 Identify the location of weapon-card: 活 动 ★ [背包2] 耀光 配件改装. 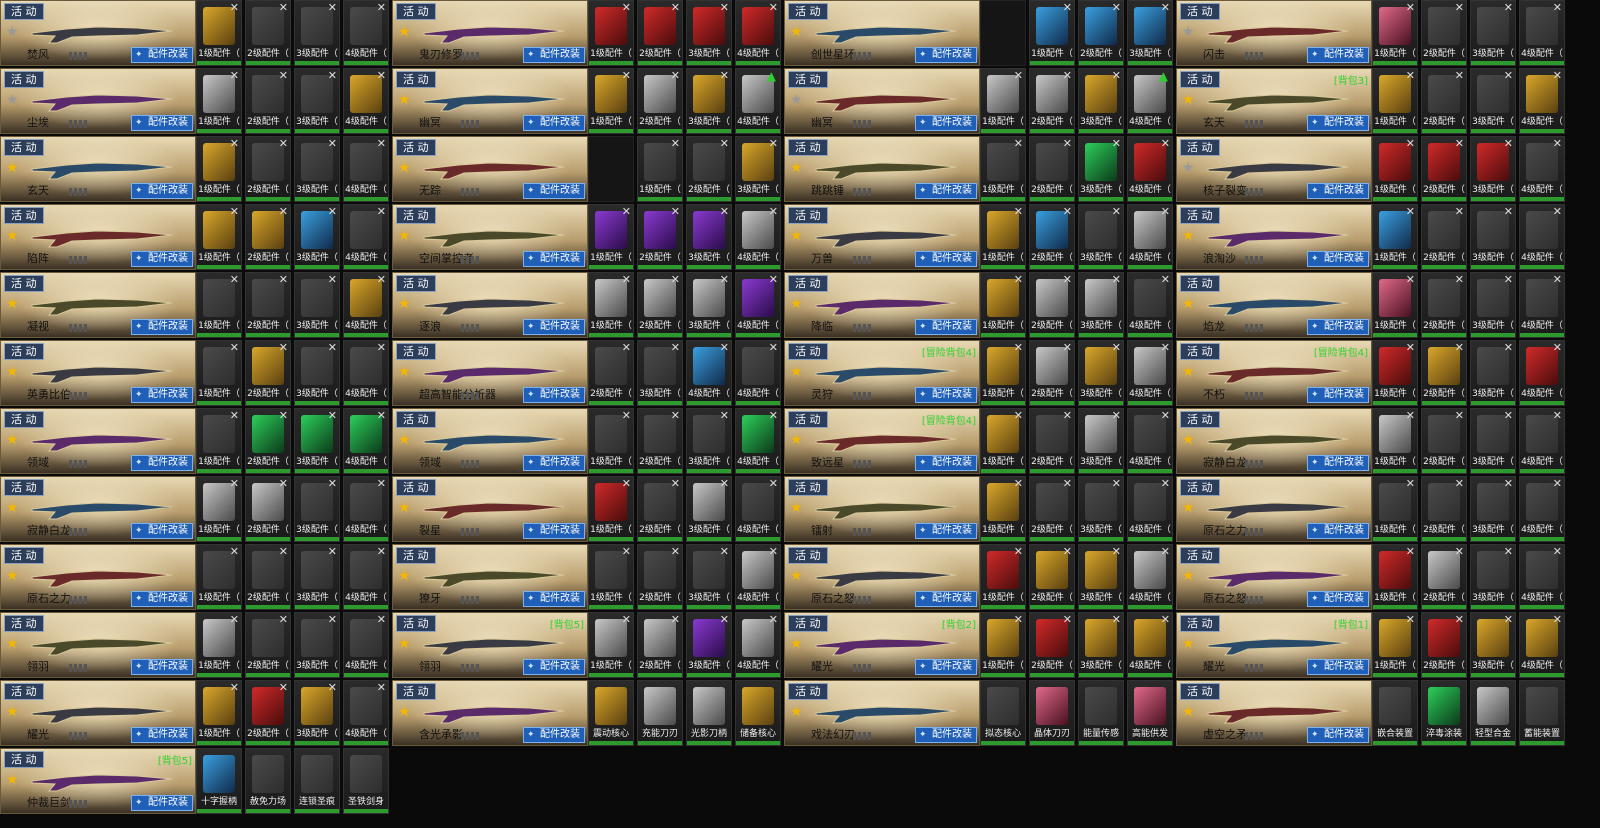
(882, 645).